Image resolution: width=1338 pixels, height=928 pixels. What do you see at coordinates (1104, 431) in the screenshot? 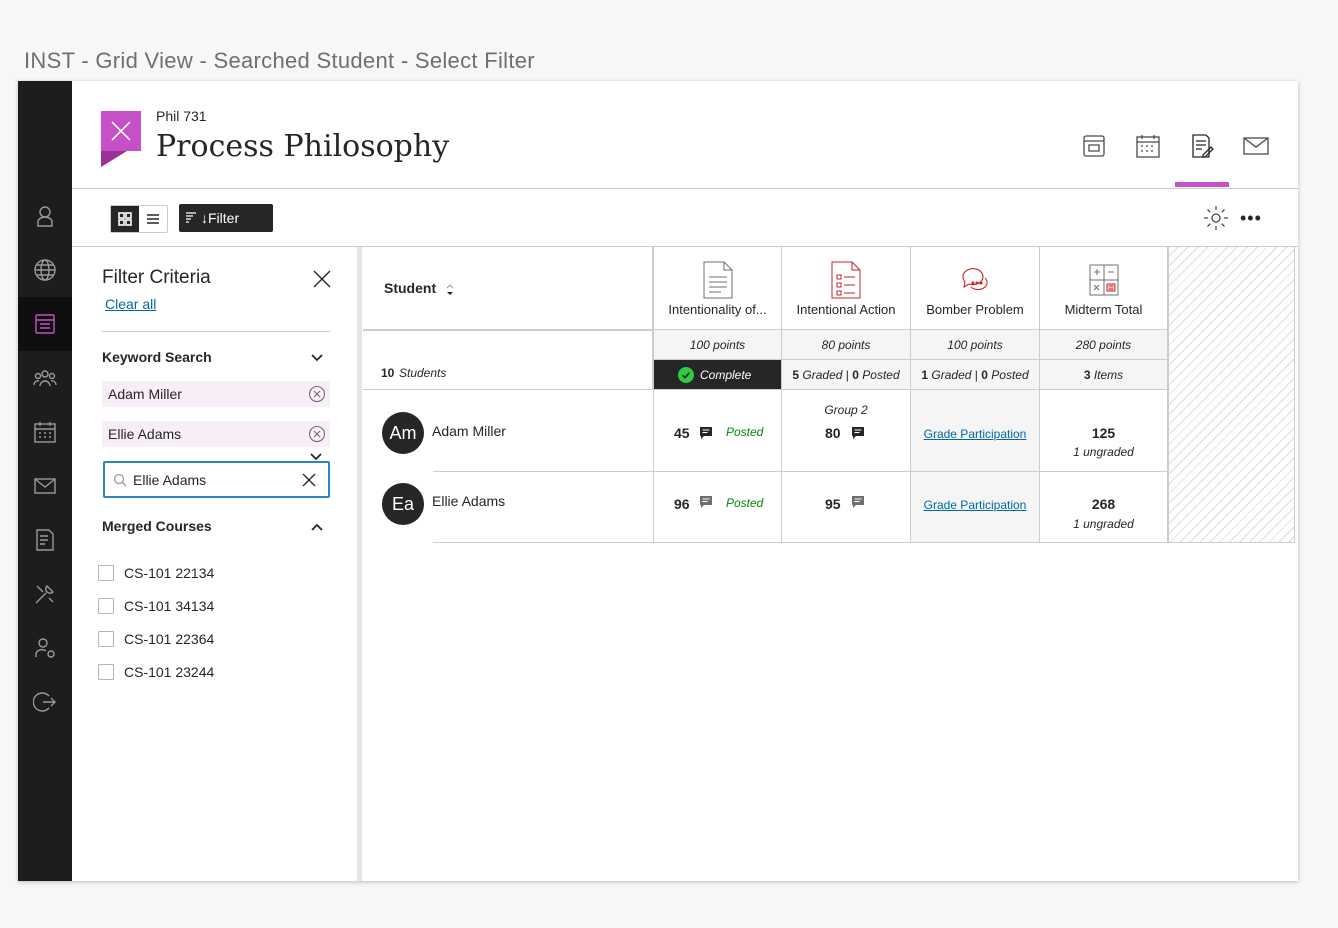
I see `total-cell: 125 1 ungraded` at bounding box center [1104, 431].